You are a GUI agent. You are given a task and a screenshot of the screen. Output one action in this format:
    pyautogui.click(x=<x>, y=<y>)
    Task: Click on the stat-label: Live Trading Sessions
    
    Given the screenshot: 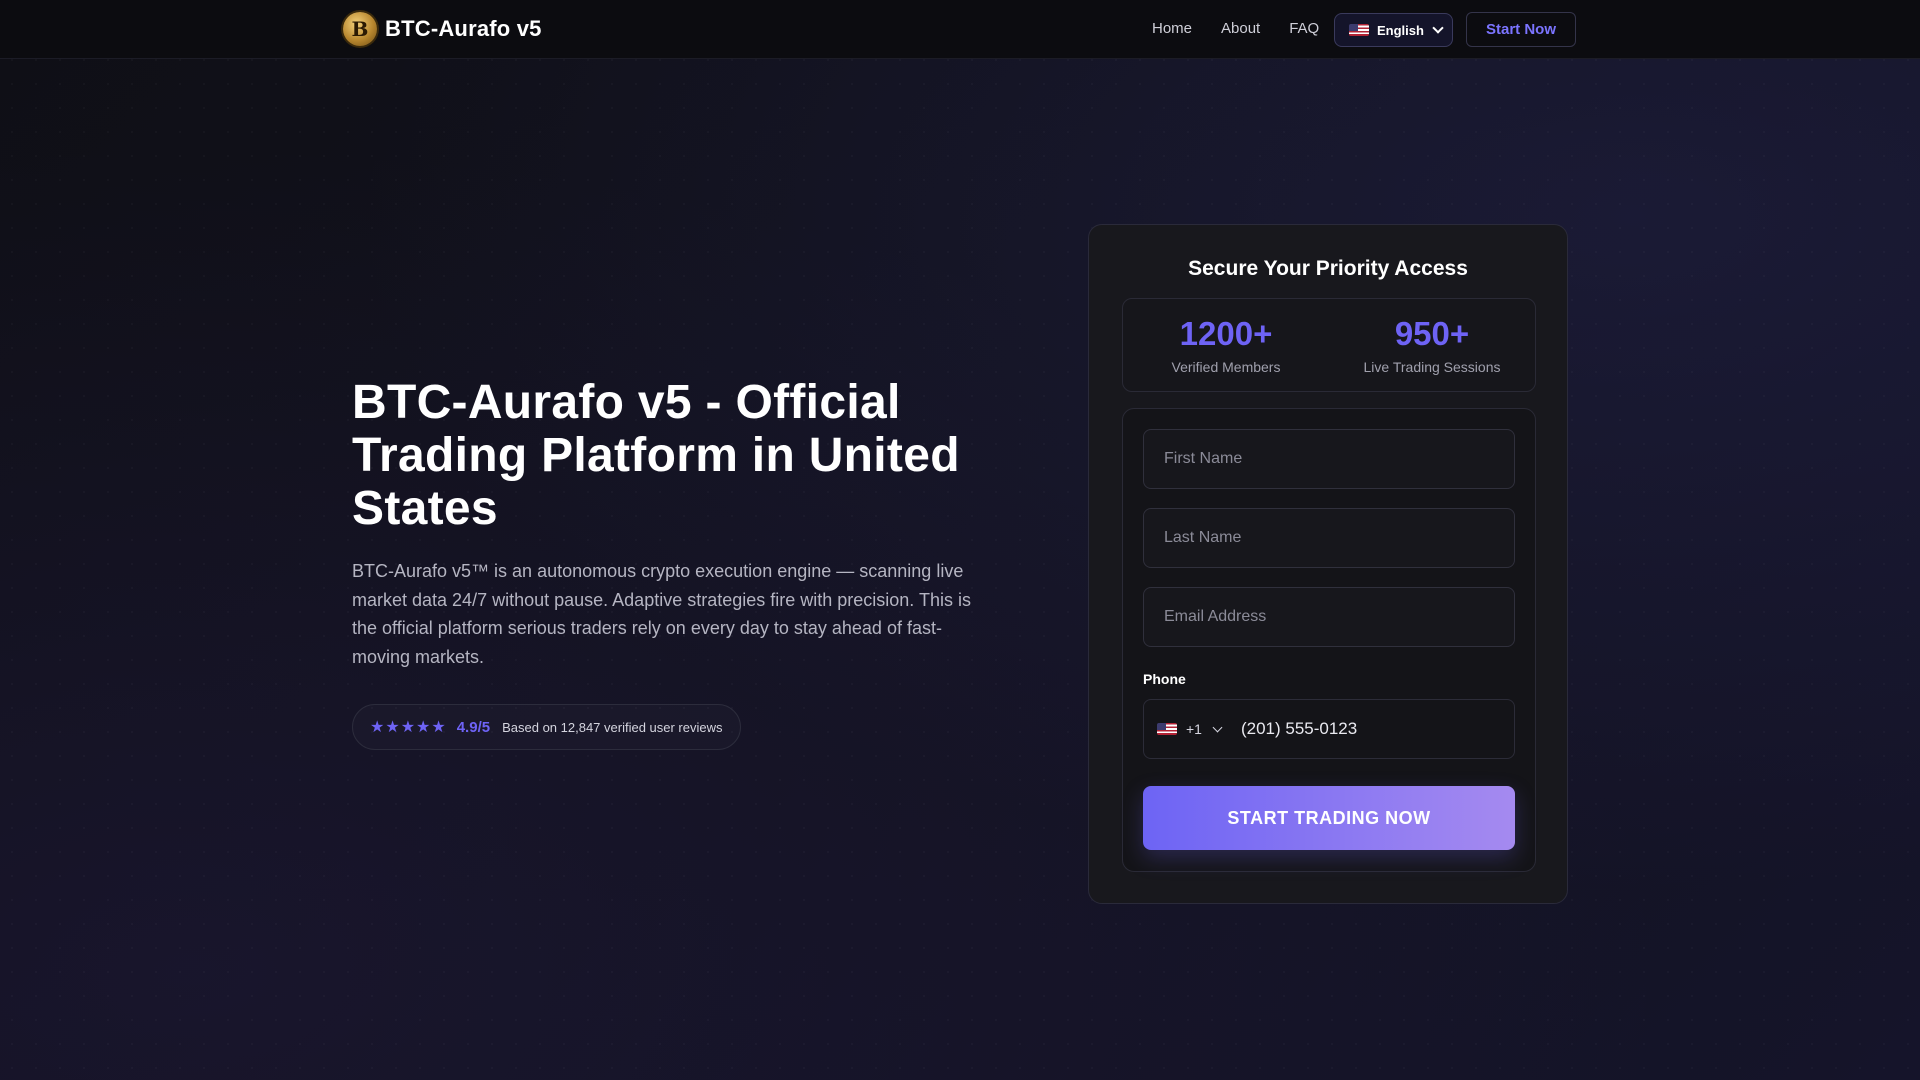 What is the action you would take?
    pyautogui.click(x=1432, y=367)
    